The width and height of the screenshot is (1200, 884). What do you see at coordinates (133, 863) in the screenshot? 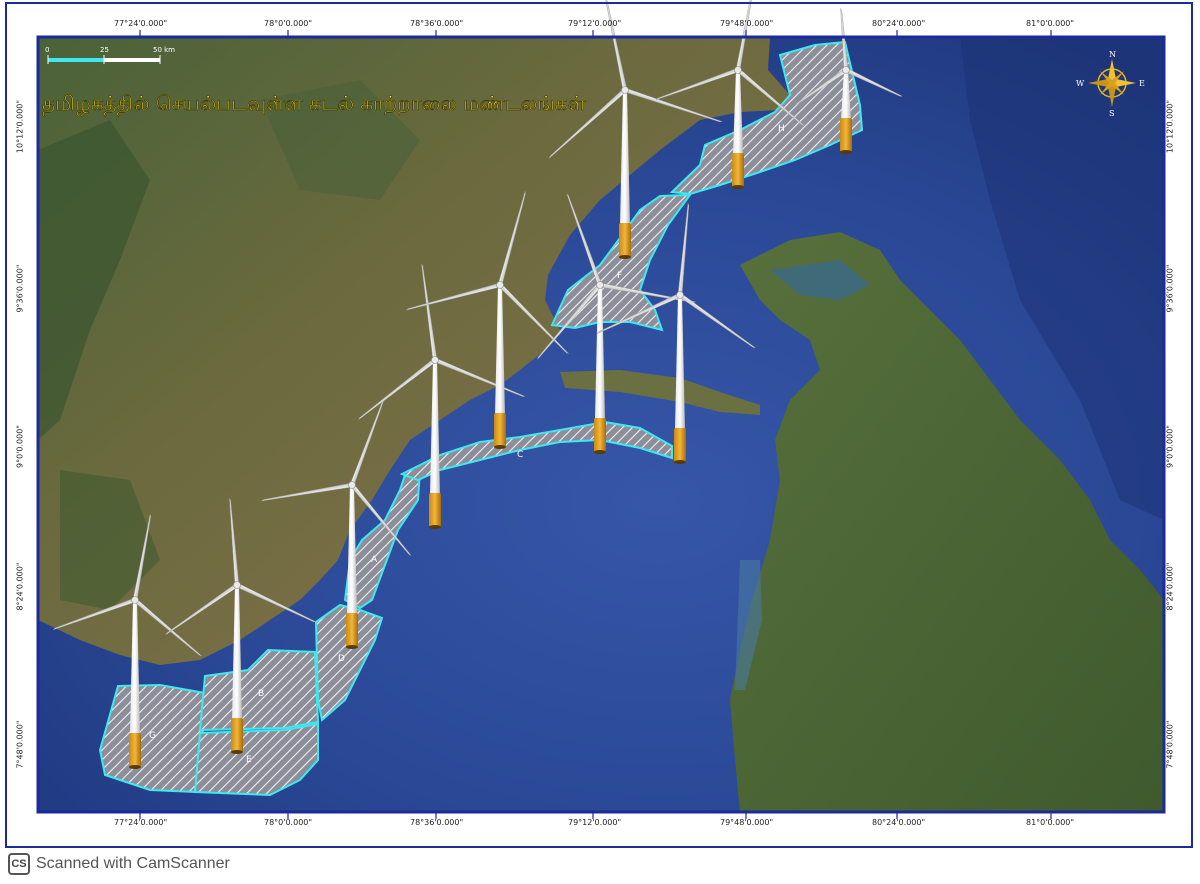
I see `camscanner-text: Scanned with CamScanner` at bounding box center [133, 863].